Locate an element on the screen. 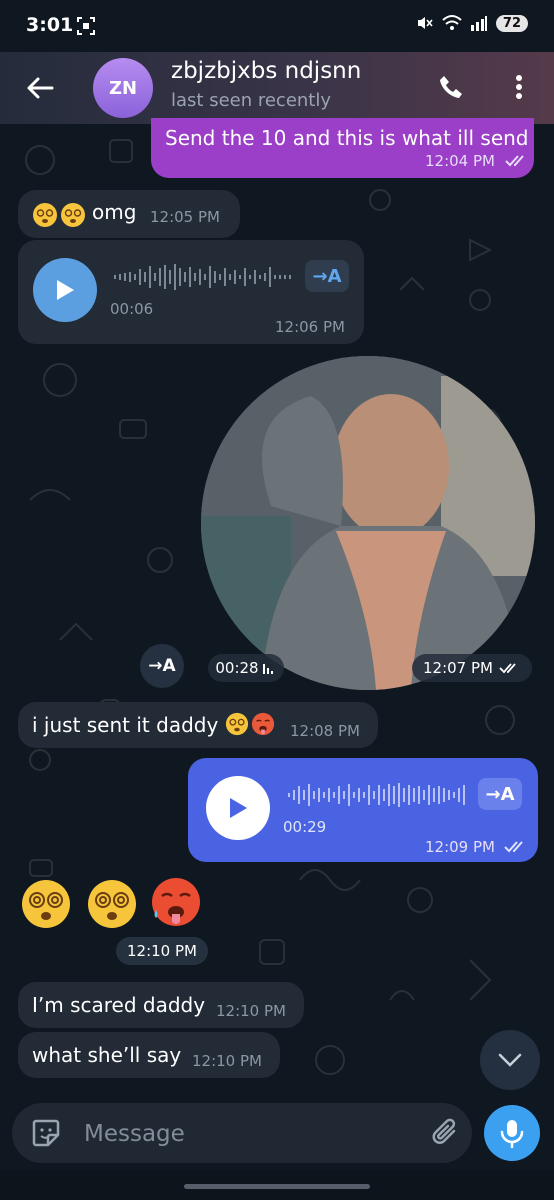 This screenshot has height=1200, width=554. scroll-down-button is located at coordinates (510, 1060).